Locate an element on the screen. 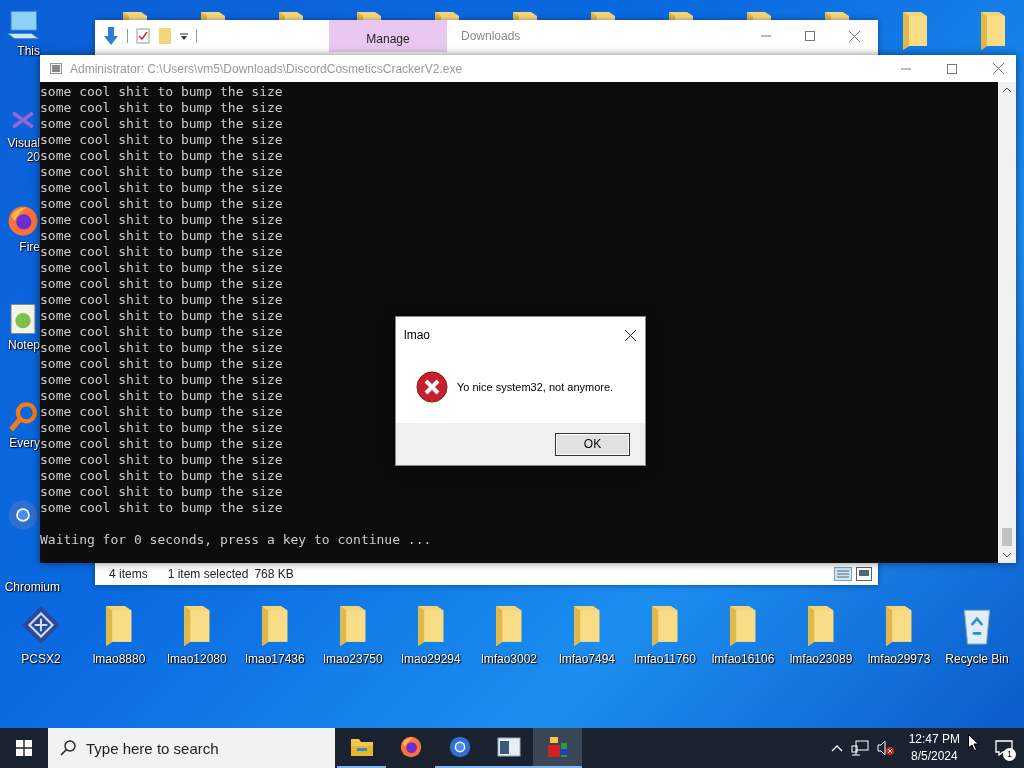  icon-label: lmao8880 is located at coordinates (119, 659).